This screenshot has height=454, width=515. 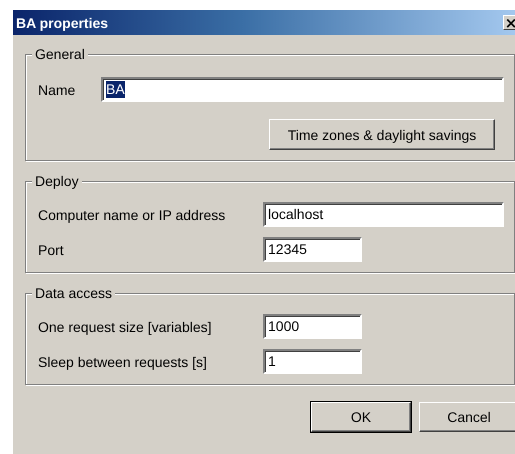 What do you see at coordinates (51, 250) in the screenshot?
I see `field-label: Port` at bounding box center [51, 250].